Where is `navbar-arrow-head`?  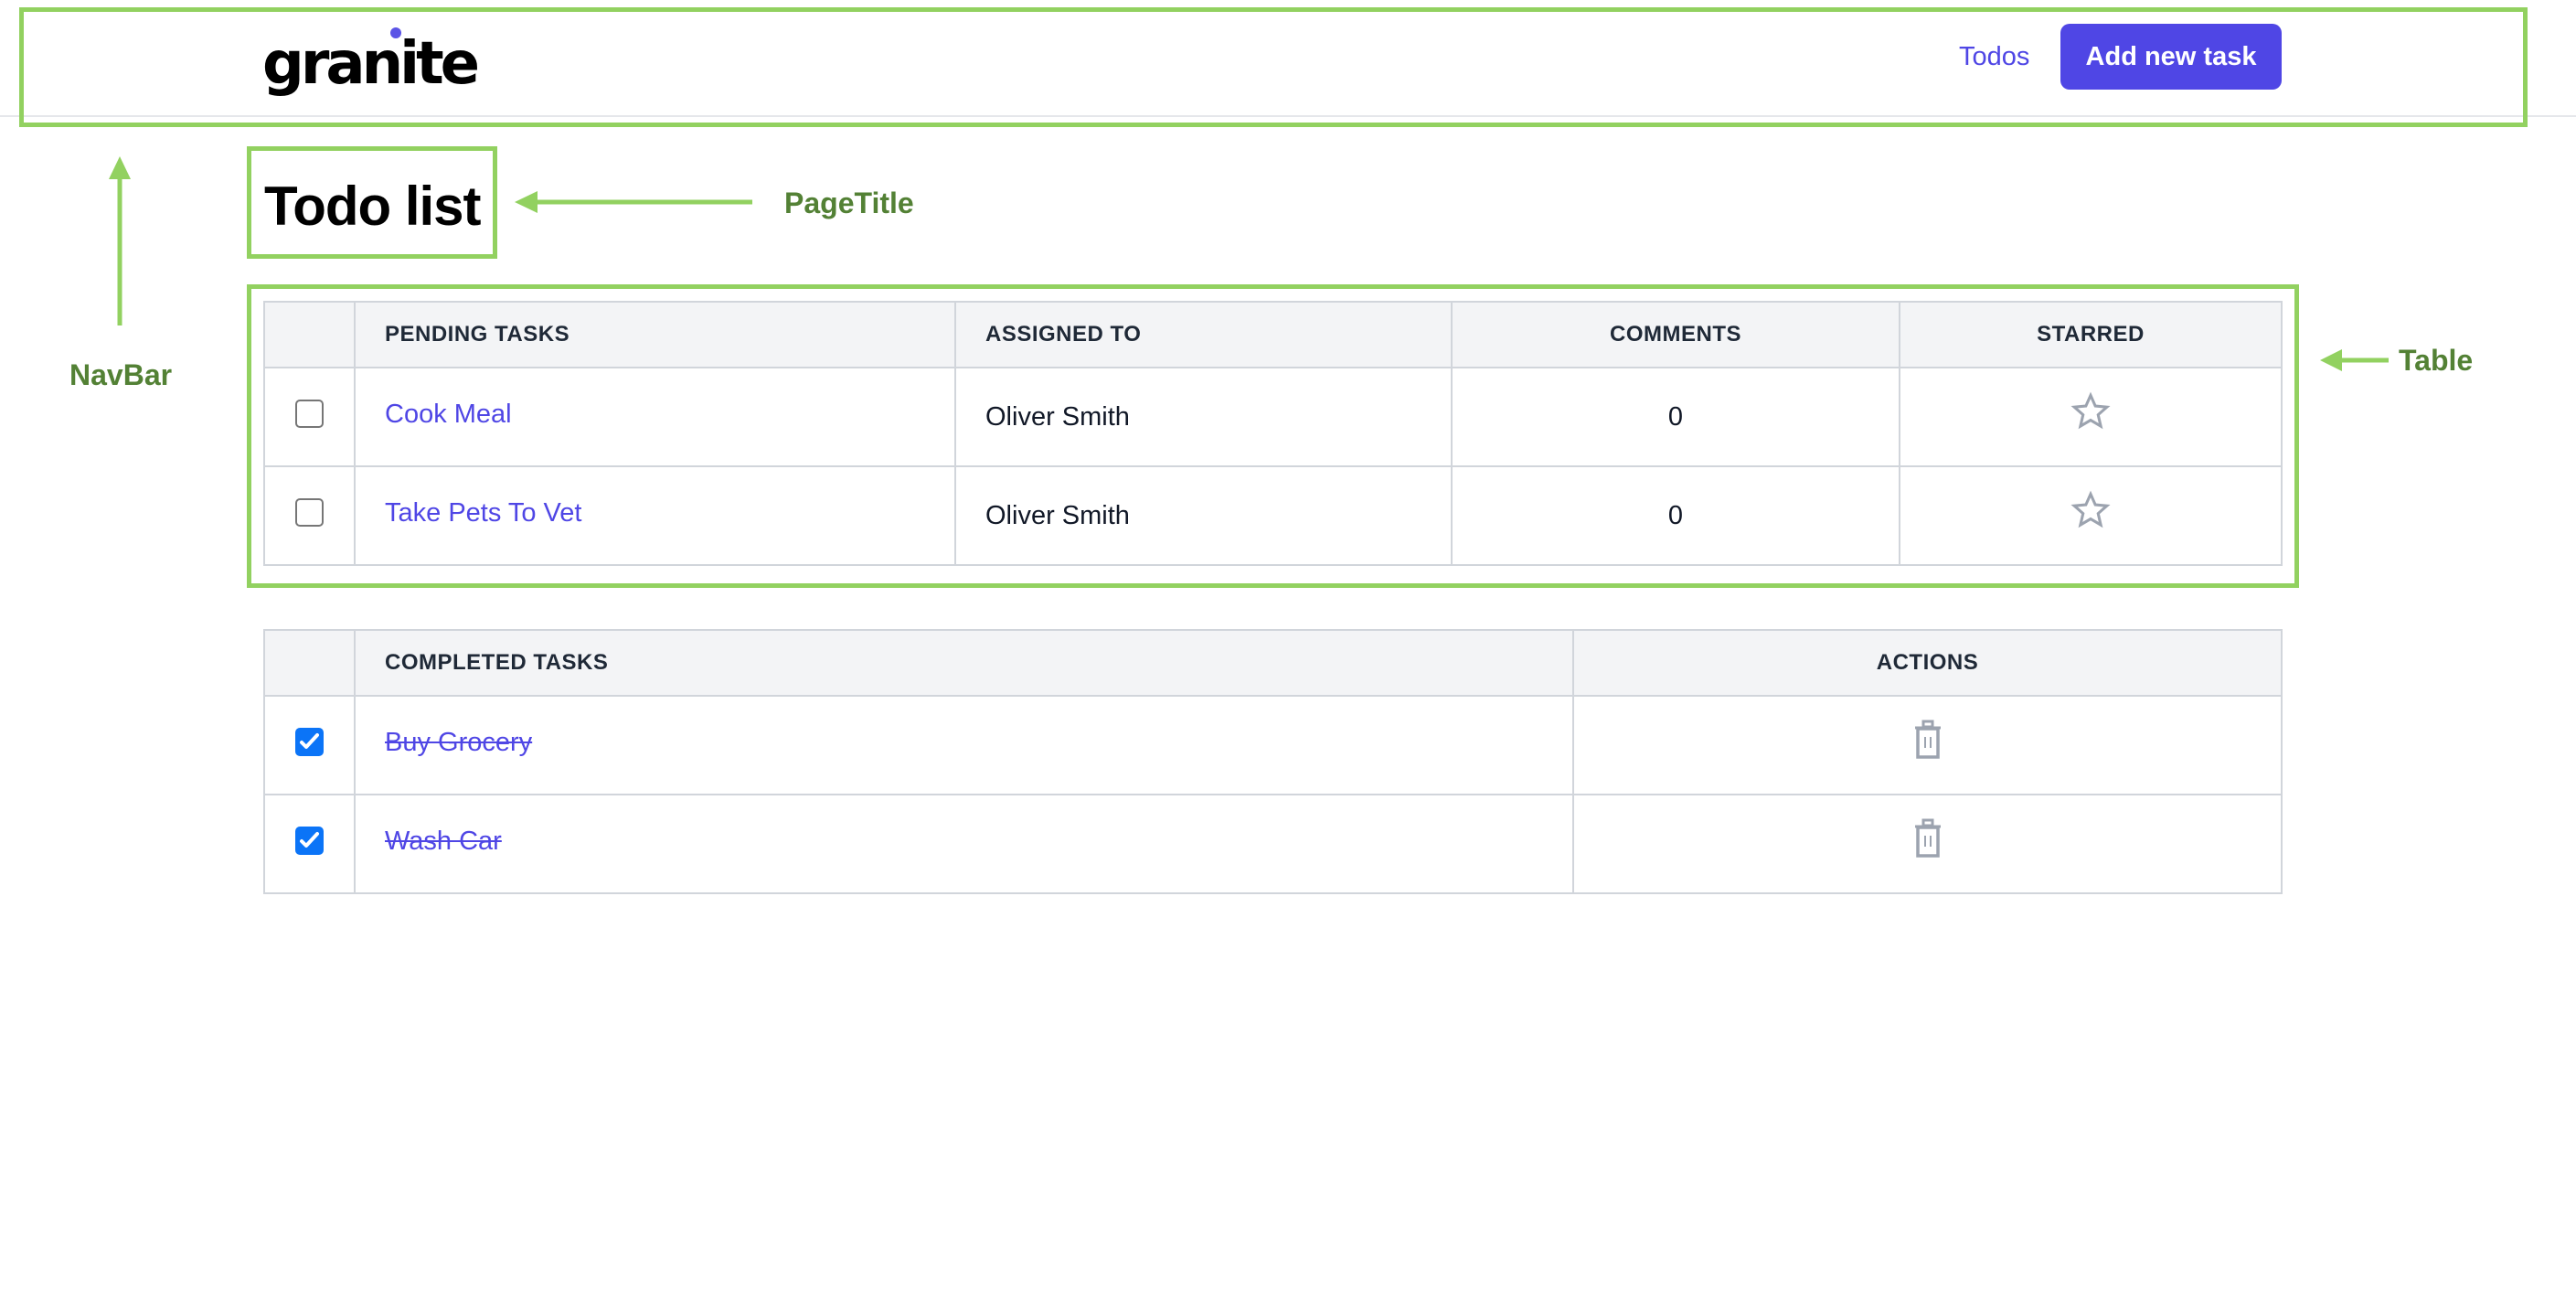
navbar-arrow-head is located at coordinates (120, 167).